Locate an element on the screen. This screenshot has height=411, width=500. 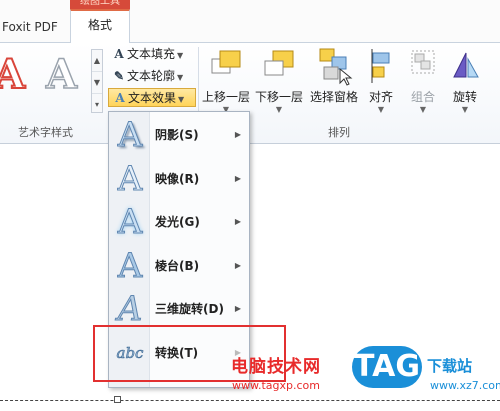
group-label: 组合 is located at coordinates (422, 97).